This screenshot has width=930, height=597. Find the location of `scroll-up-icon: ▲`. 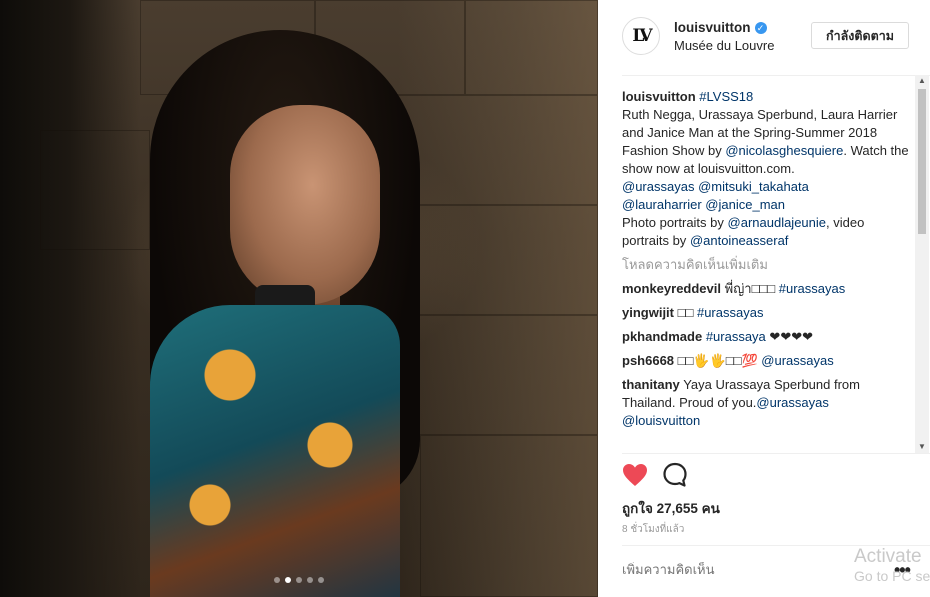

scroll-up-icon: ▲ is located at coordinates (922, 81).